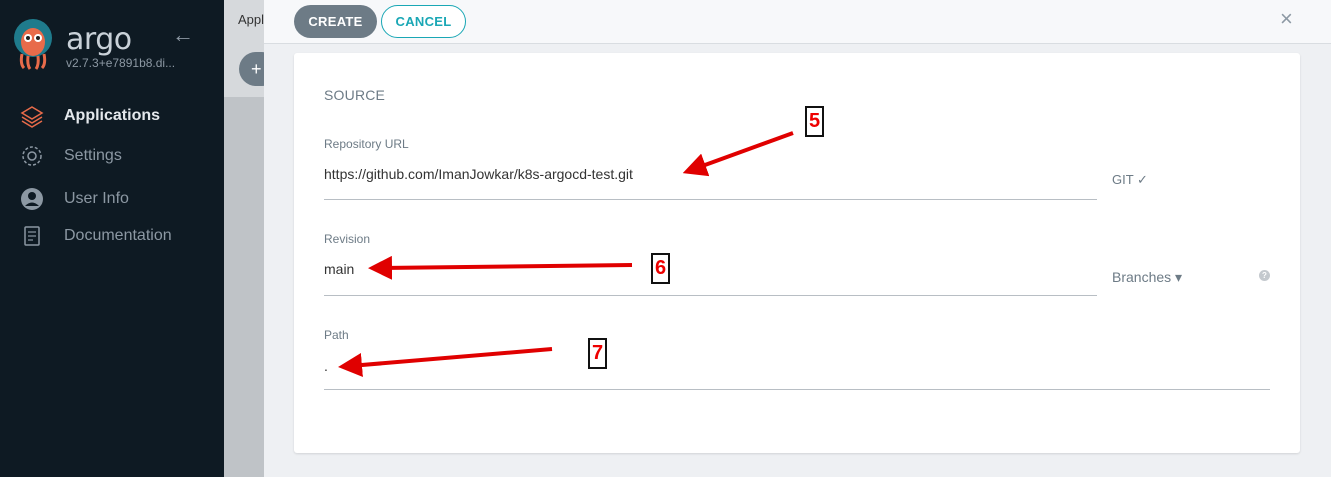 The height and width of the screenshot is (477, 1331). Describe the element at coordinates (118, 235) in the screenshot. I see `sidebar-item-label: Documentation` at that location.